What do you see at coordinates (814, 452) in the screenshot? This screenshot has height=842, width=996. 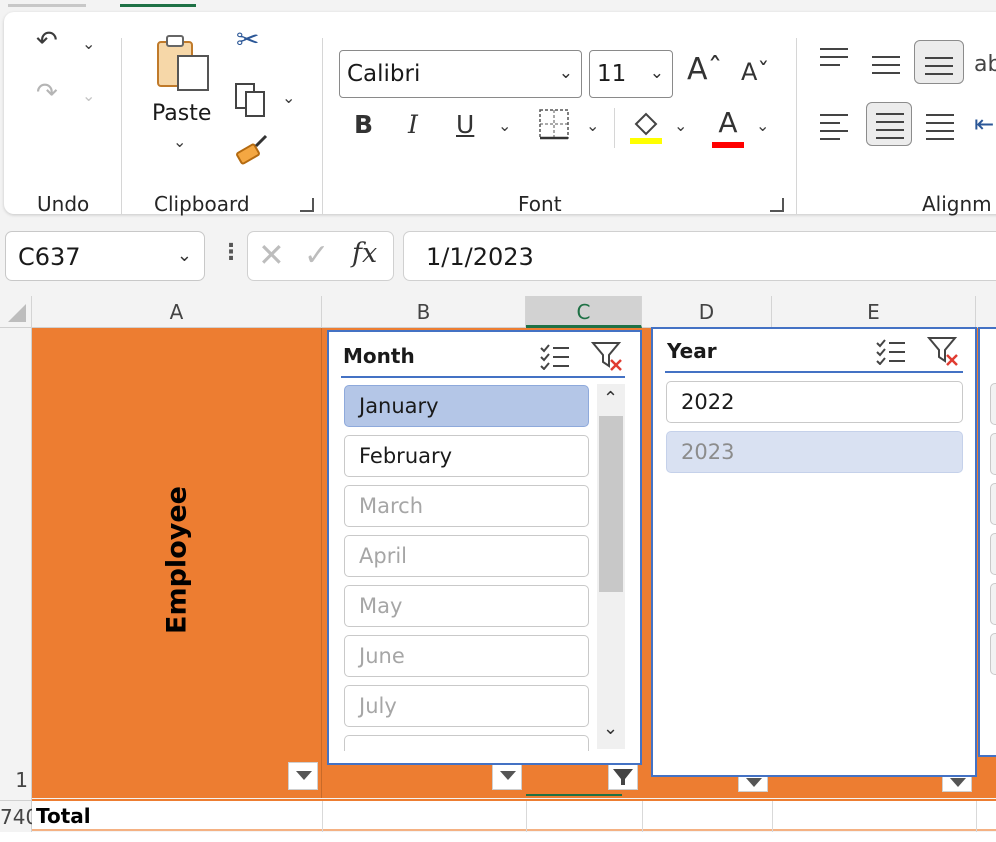 I see `slicer-item-2023: 2023` at bounding box center [814, 452].